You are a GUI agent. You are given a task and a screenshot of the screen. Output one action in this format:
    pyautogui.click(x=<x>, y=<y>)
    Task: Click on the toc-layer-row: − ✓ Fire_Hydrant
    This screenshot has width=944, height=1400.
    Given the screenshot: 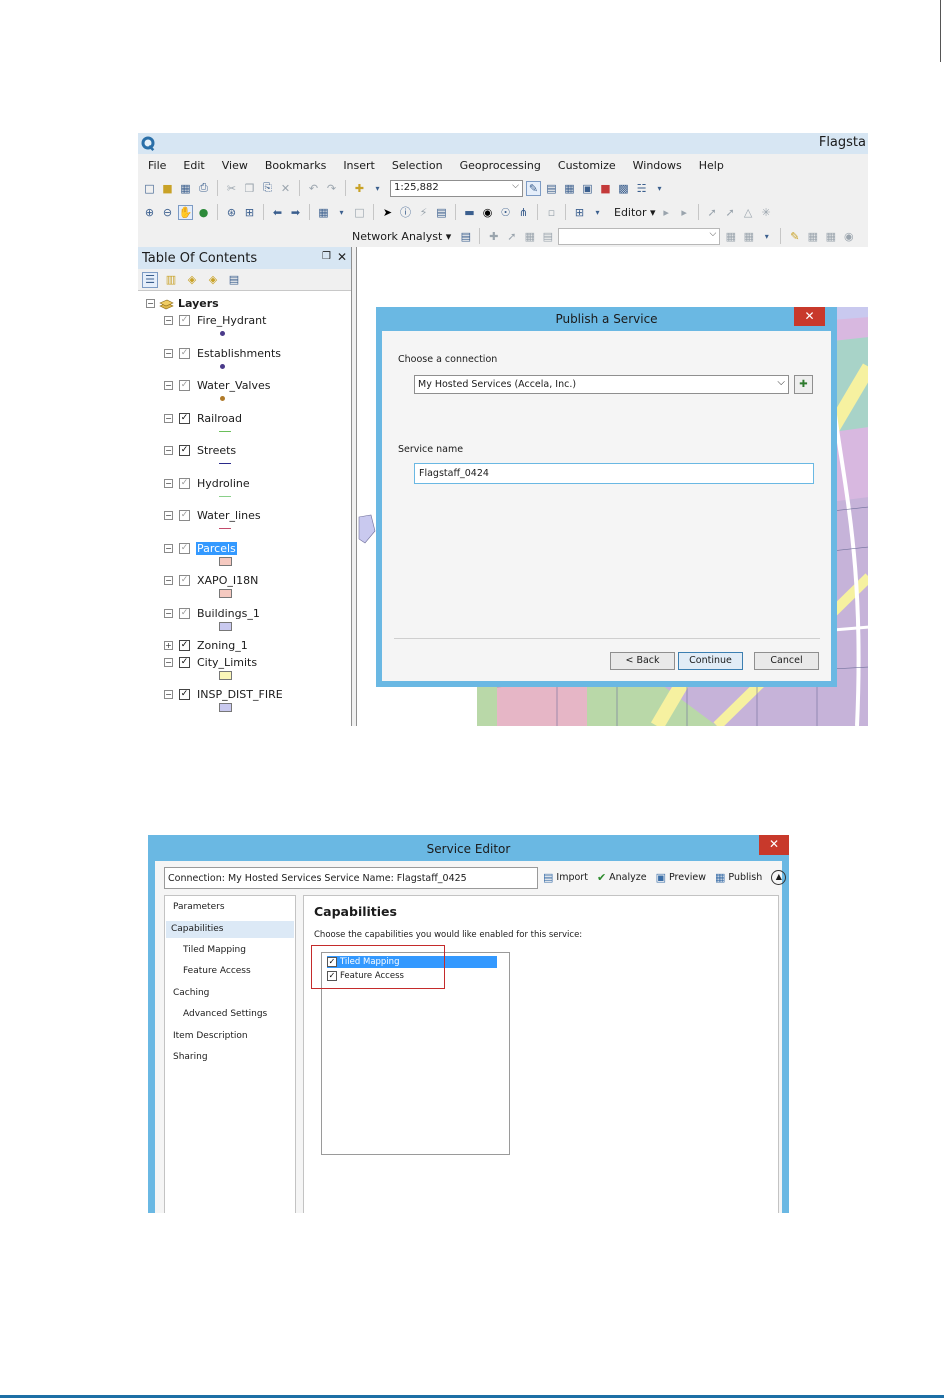 What is the action you would take?
    pyautogui.click(x=258, y=328)
    